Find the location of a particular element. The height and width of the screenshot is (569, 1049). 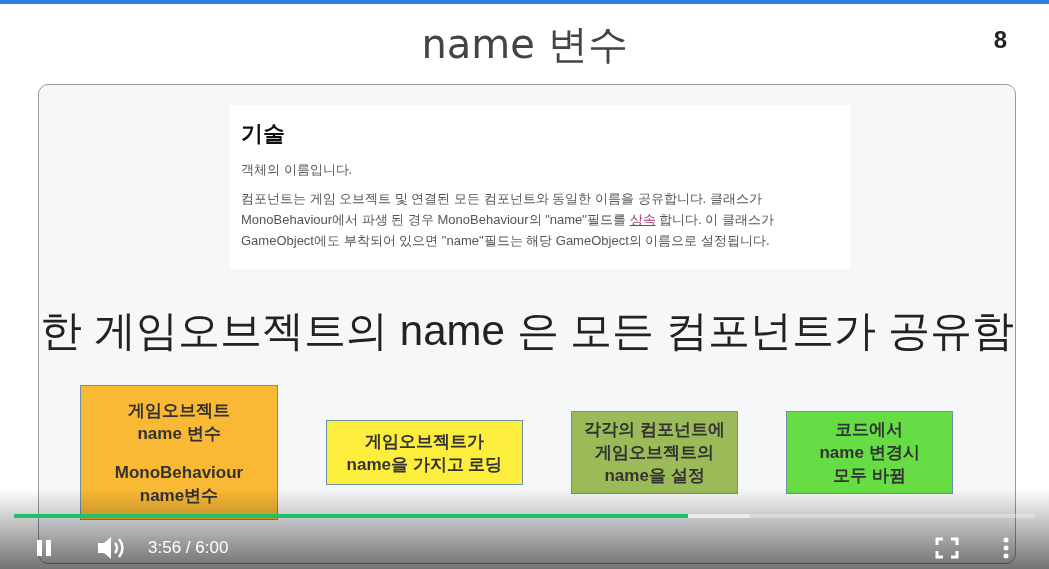

doc-paragraph: 컴포넌트는 게임 오브젝트 및 연결된 모든 컴포넌트와 동일한 이름을 공유합니다. 클래스가 MonoBehaviour에서 파생 된 경우 MonoBehaviour의 "name"필드를 상속 합니다. 이 클래스가 GameObject에도 부착되어 있으면 "name"필드는 해당 GameObject의 이름으로 설정됩니다. is located at coordinates (508, 220).